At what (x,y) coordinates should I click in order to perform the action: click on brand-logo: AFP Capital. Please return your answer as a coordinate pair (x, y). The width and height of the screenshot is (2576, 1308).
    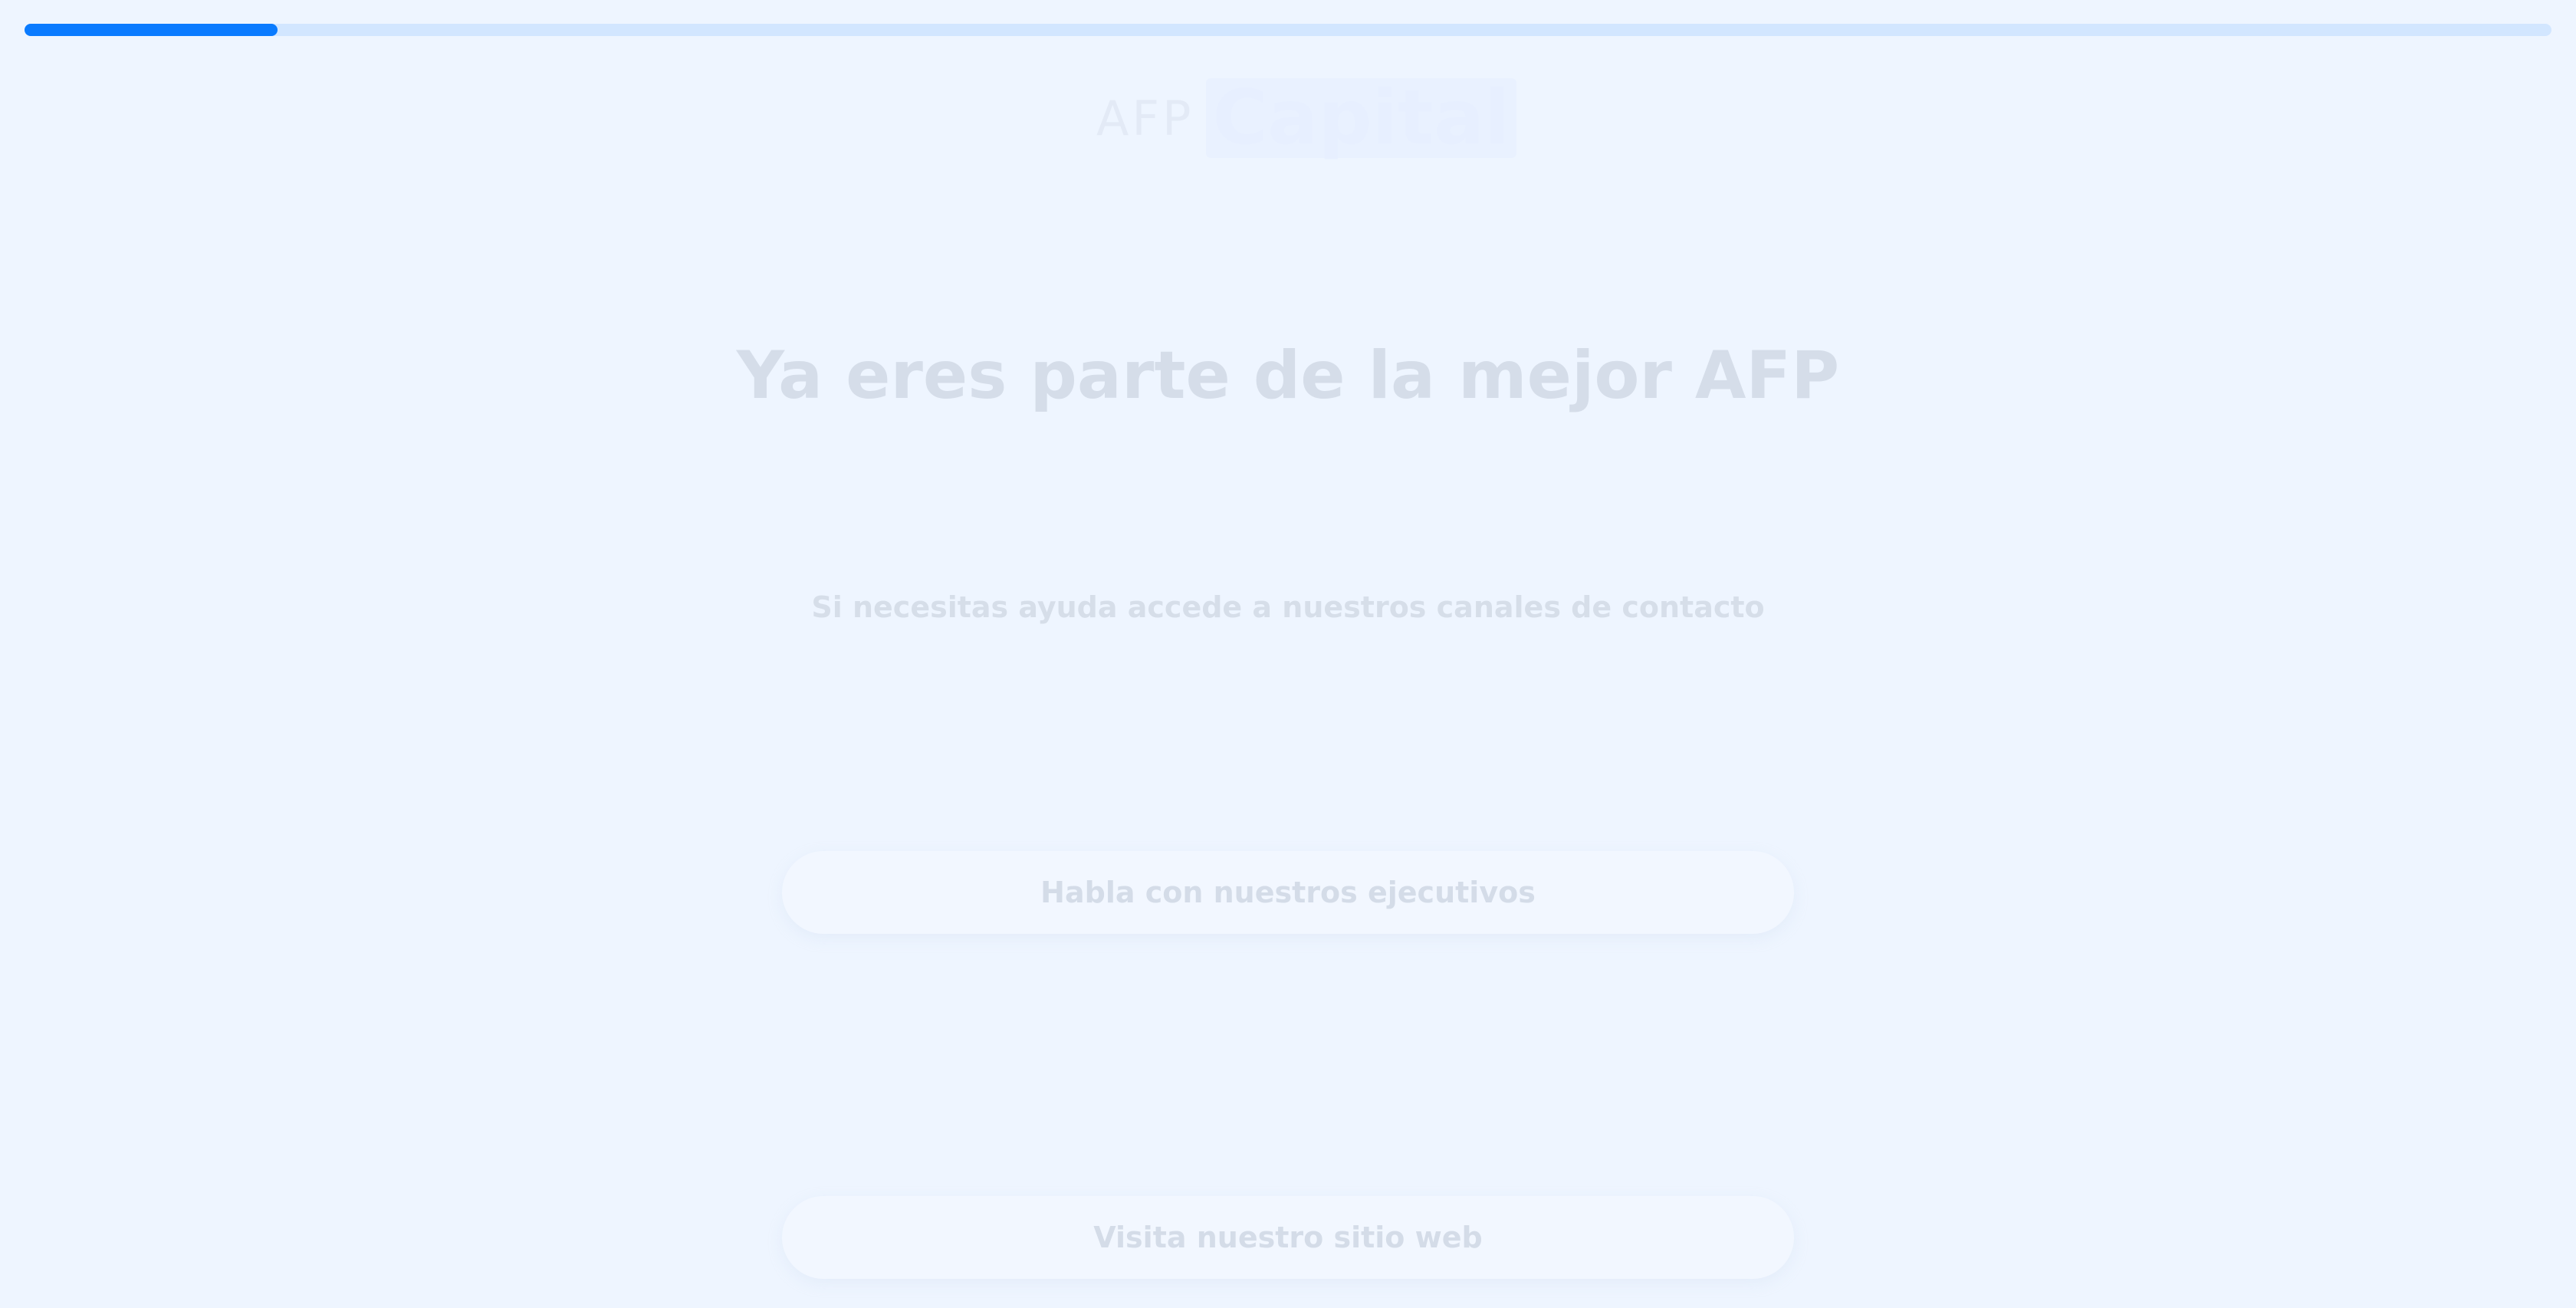
    Looking at the image, I should click on (1306, 118).